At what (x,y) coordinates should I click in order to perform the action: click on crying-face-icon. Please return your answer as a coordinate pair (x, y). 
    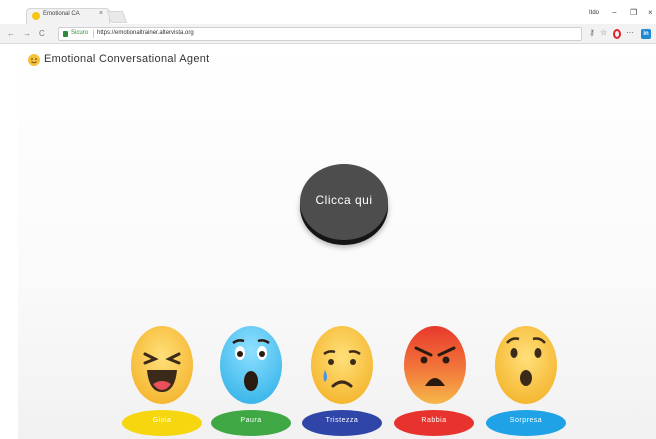
    Looking at the image, I should click on (342, 365).